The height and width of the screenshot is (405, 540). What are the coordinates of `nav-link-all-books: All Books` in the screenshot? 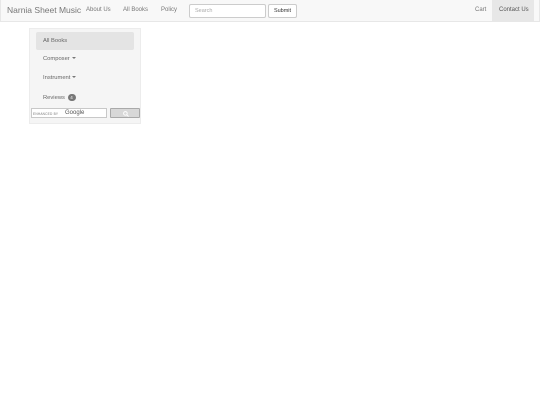 It's located at (135, 10).